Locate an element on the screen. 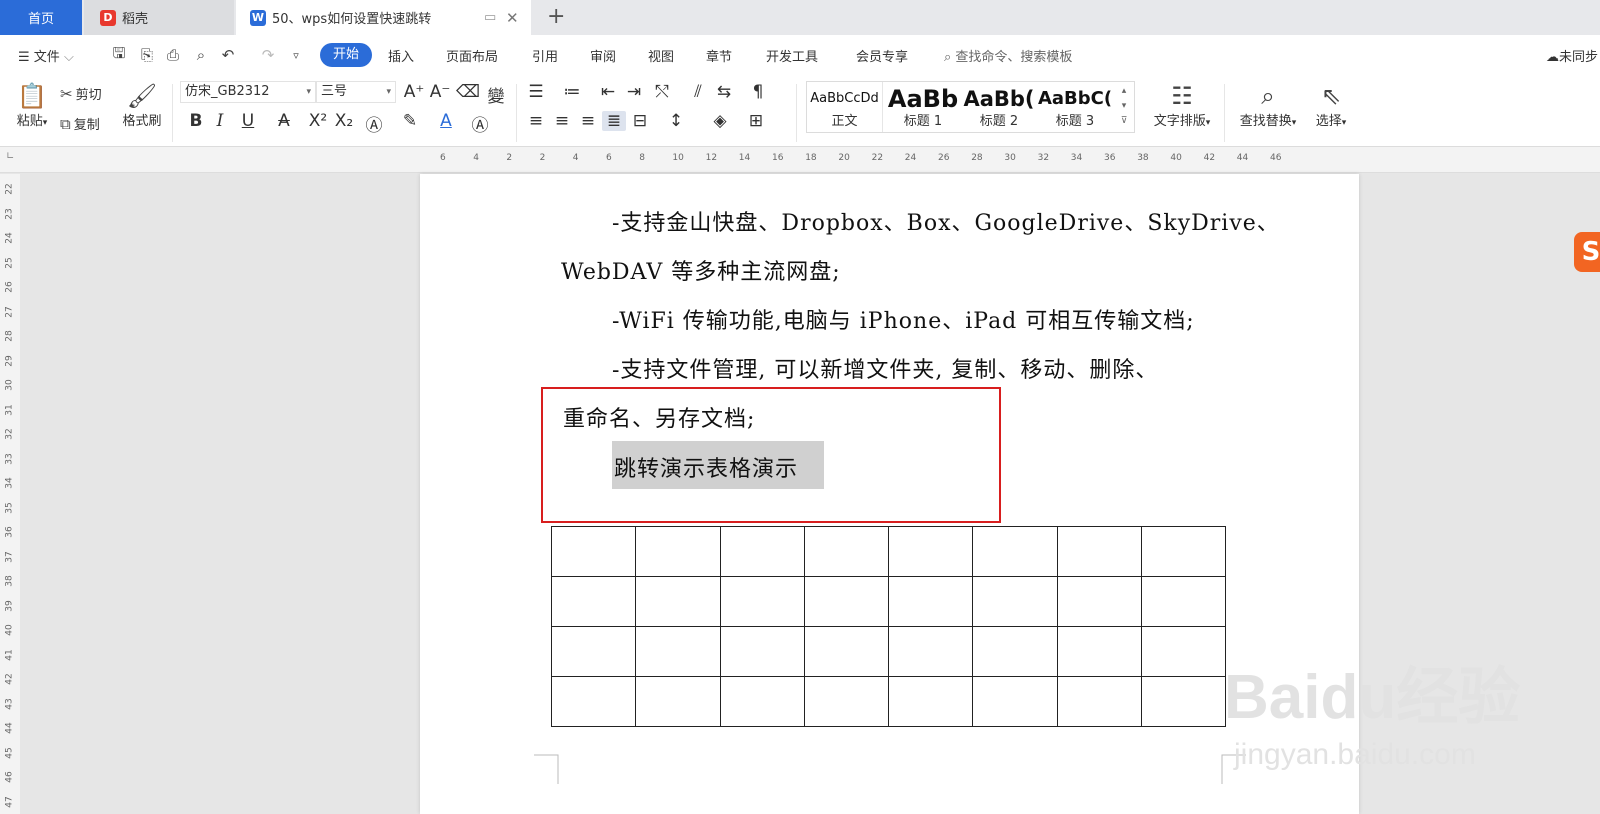 This screenshot has height=814, width=1600. strikethrough-icon: A is located at coordinates (284, 121).